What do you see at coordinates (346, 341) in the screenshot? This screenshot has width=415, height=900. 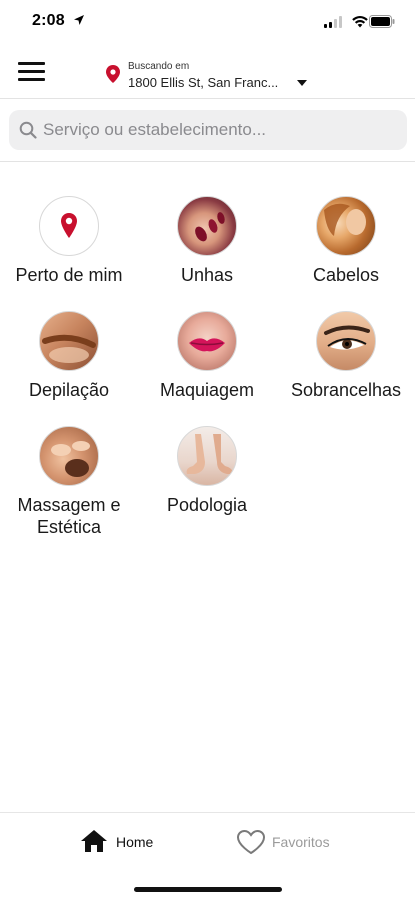 I see `eyebrows-photo` at bounding box center [346, 341].